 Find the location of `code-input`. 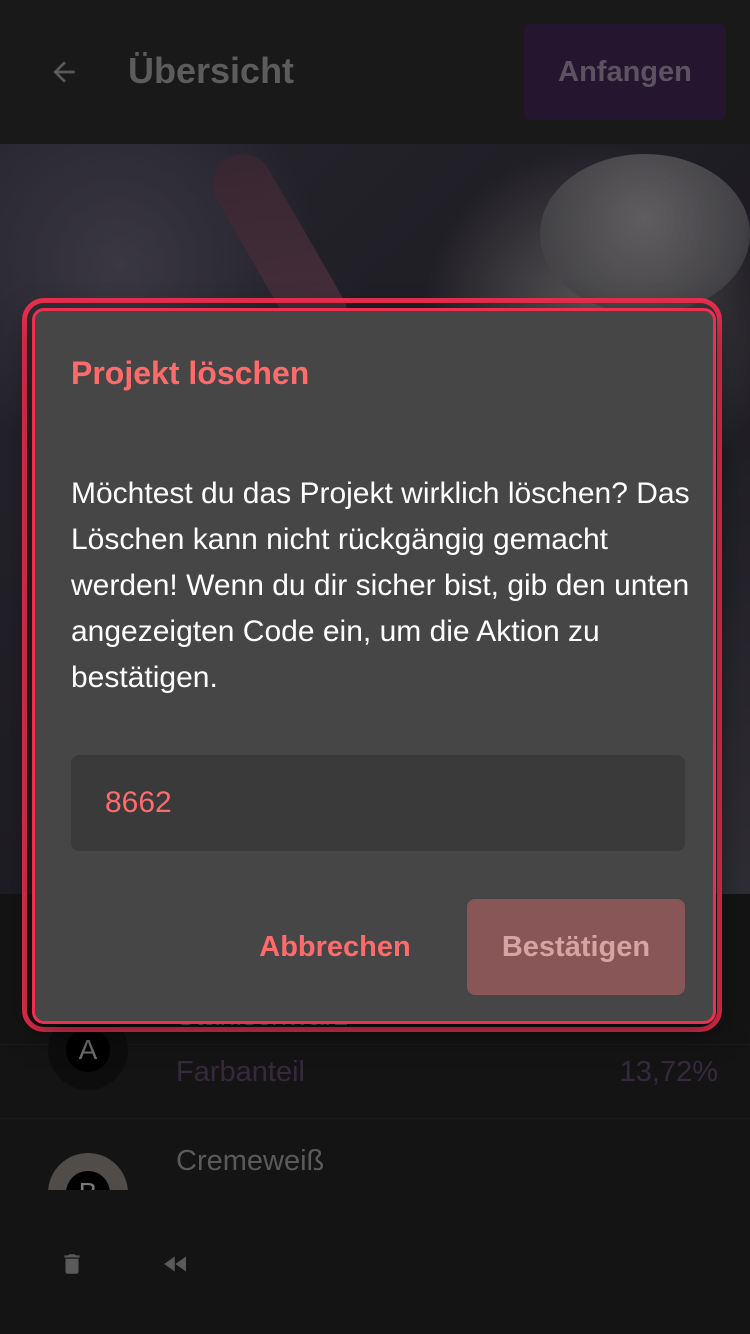

code-input is located at coordinates (378, 803).